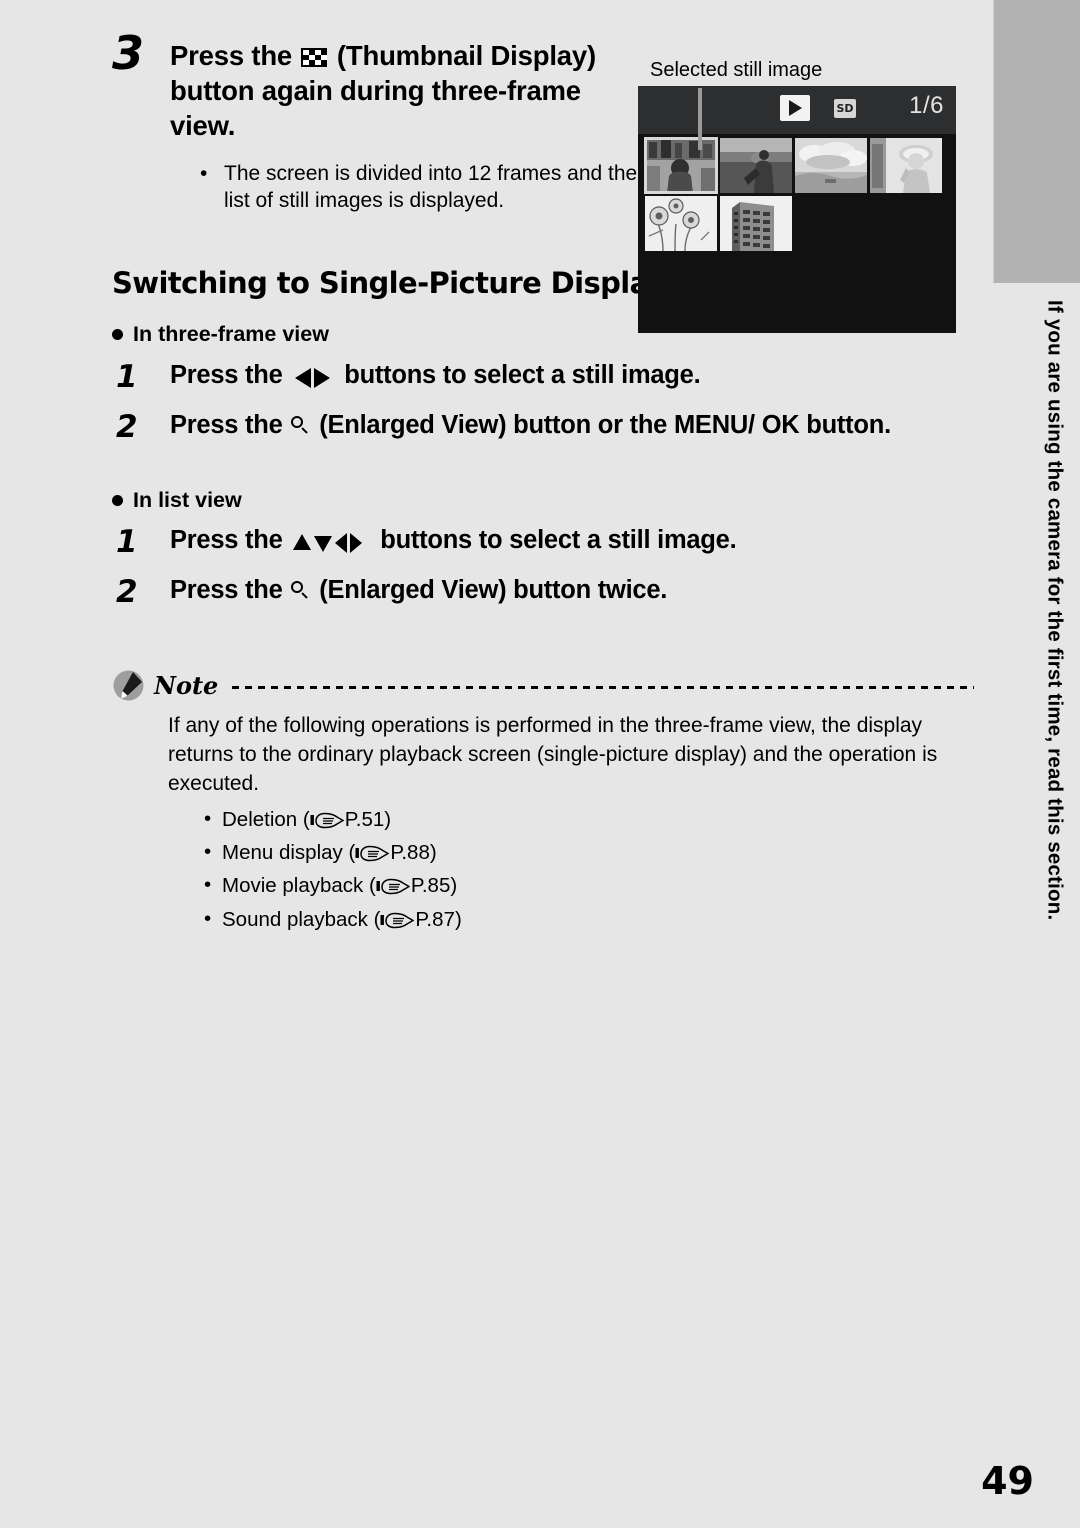 This screenshot has width=1080, height=1528. What do you see at coordinates (299, 886) in the screenshot?
I see `note-list-item-label: Movie playback (` at bounding box center [299, 886].